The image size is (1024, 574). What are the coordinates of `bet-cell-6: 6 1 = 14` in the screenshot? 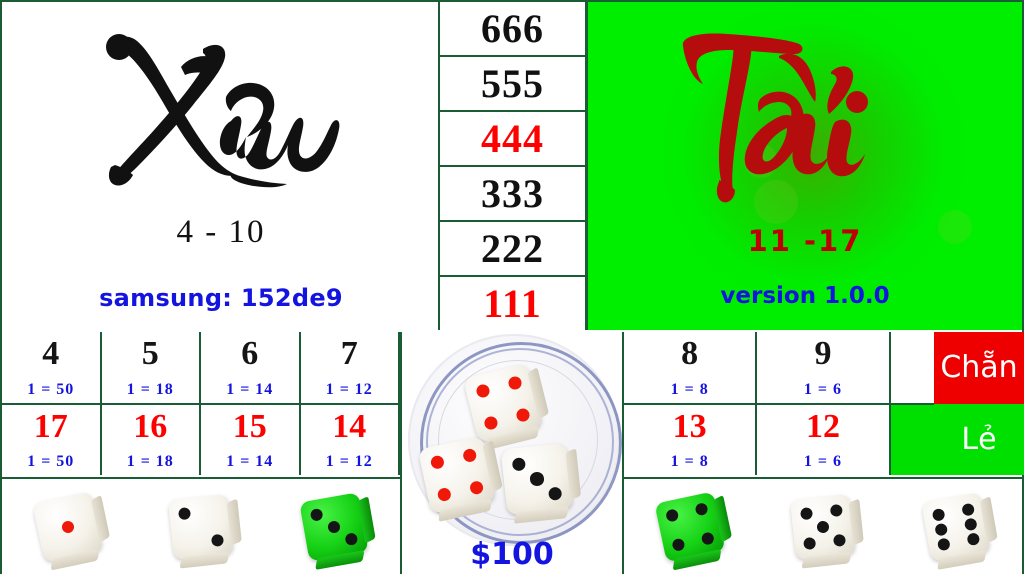 It's located at (250, 368).